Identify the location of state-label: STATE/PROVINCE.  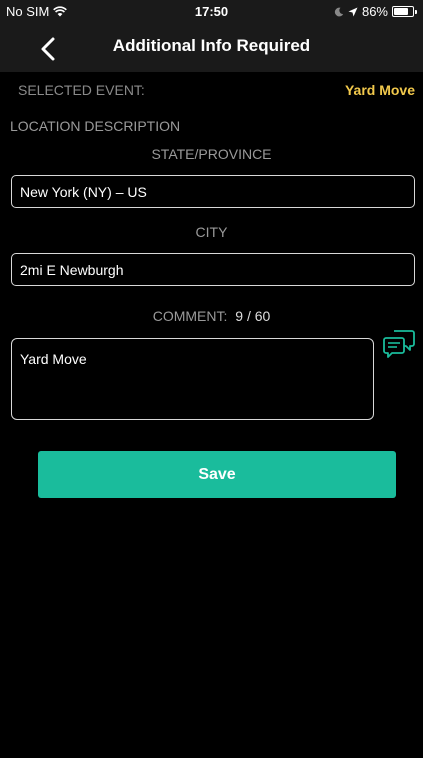
(211, 154).